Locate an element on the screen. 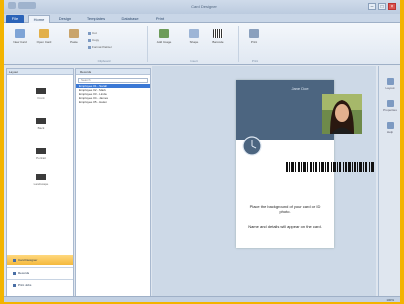 This screenshot has width=404, height=304. tab-design: Design is located at coordinates (65, 19).